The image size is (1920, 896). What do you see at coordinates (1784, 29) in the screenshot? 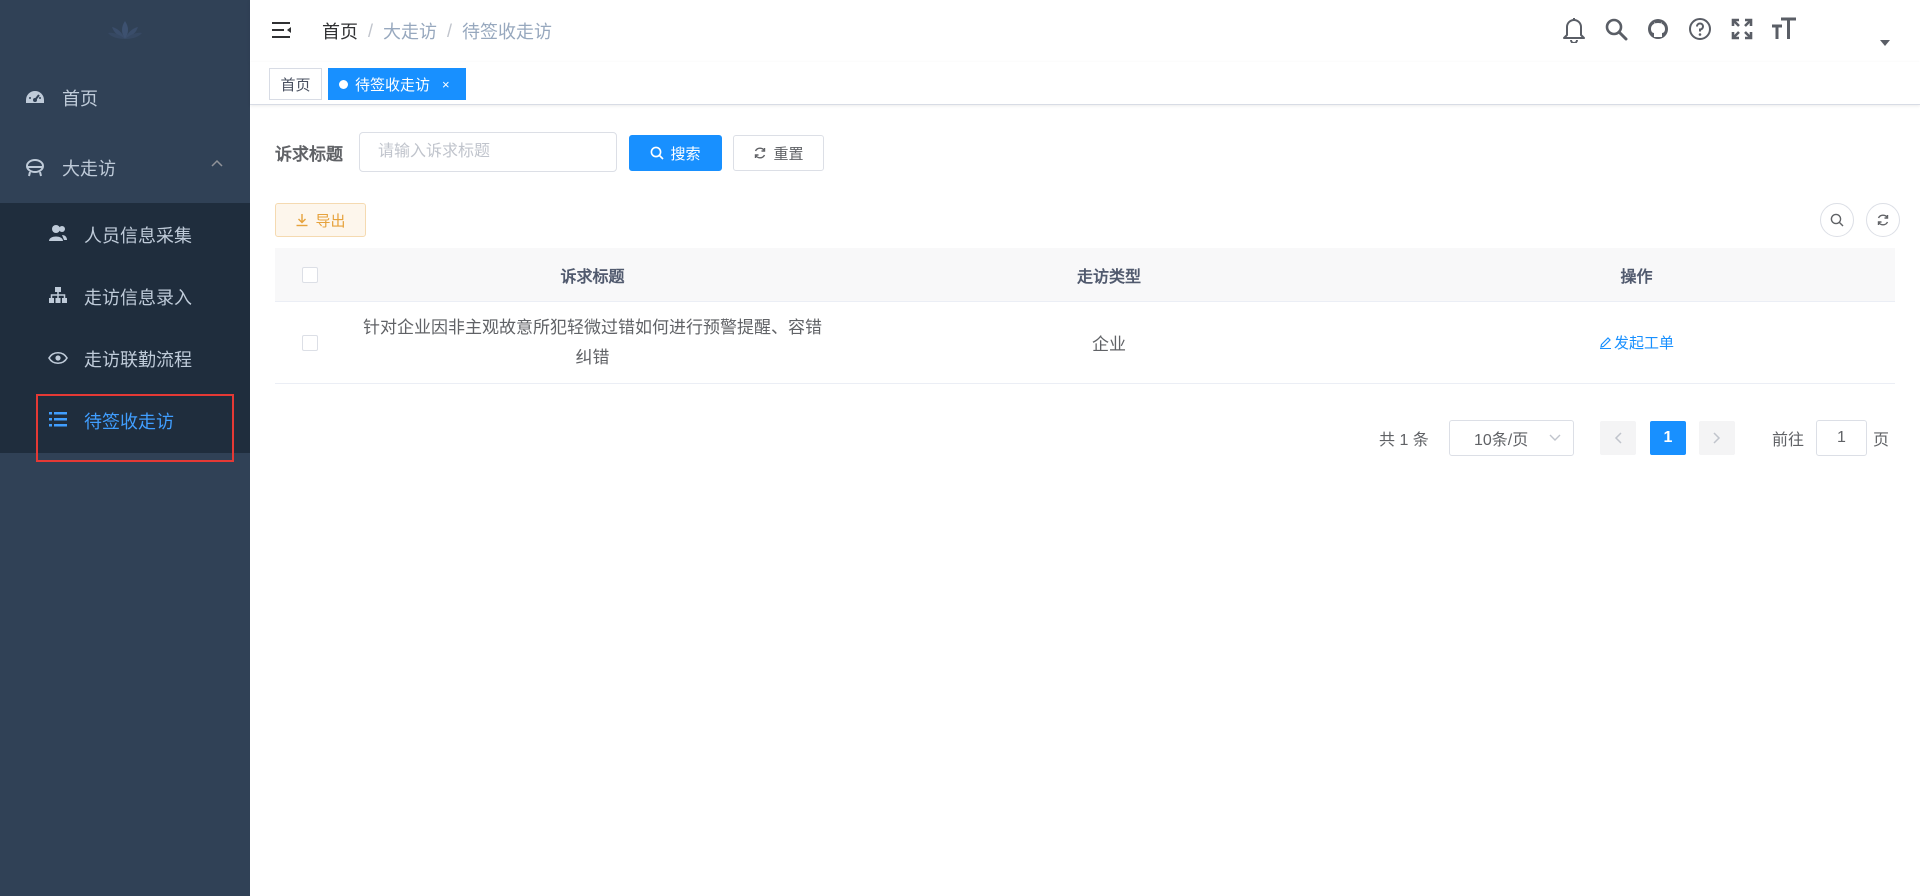
I see `font-size-icon` at bounding box center [1784, 29].